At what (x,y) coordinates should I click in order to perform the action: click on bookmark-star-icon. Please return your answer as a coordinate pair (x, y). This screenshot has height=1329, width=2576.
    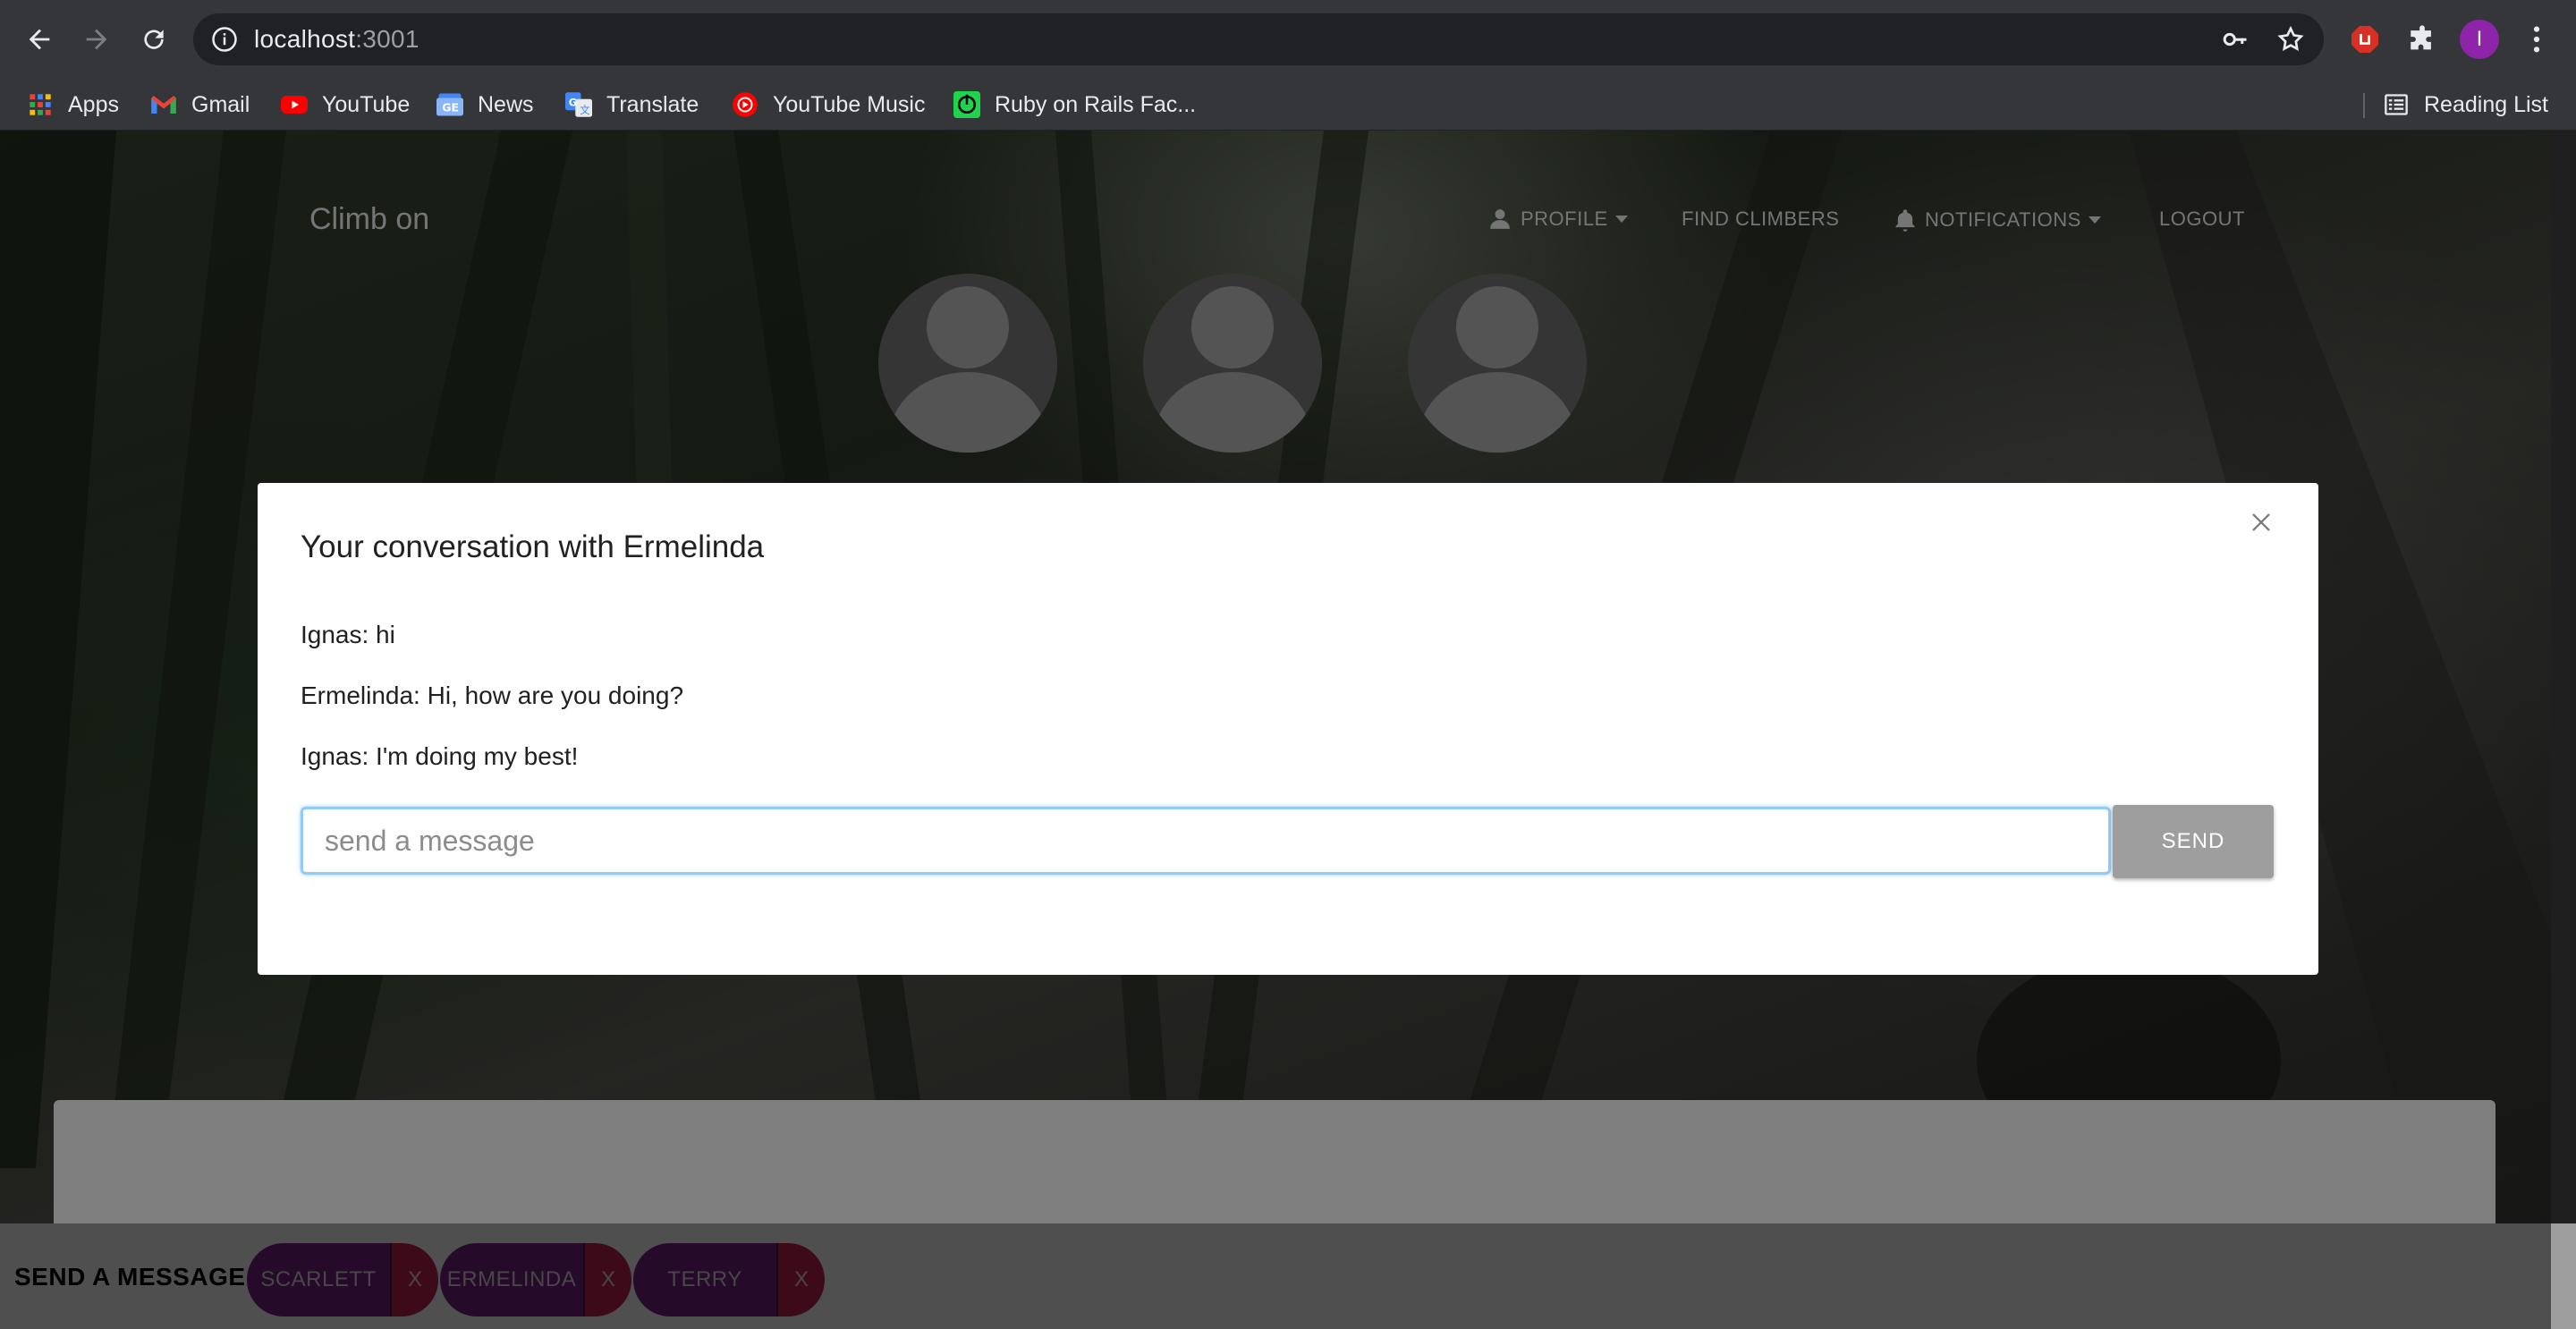
    Looking at the image, I should click on (2290, 39).